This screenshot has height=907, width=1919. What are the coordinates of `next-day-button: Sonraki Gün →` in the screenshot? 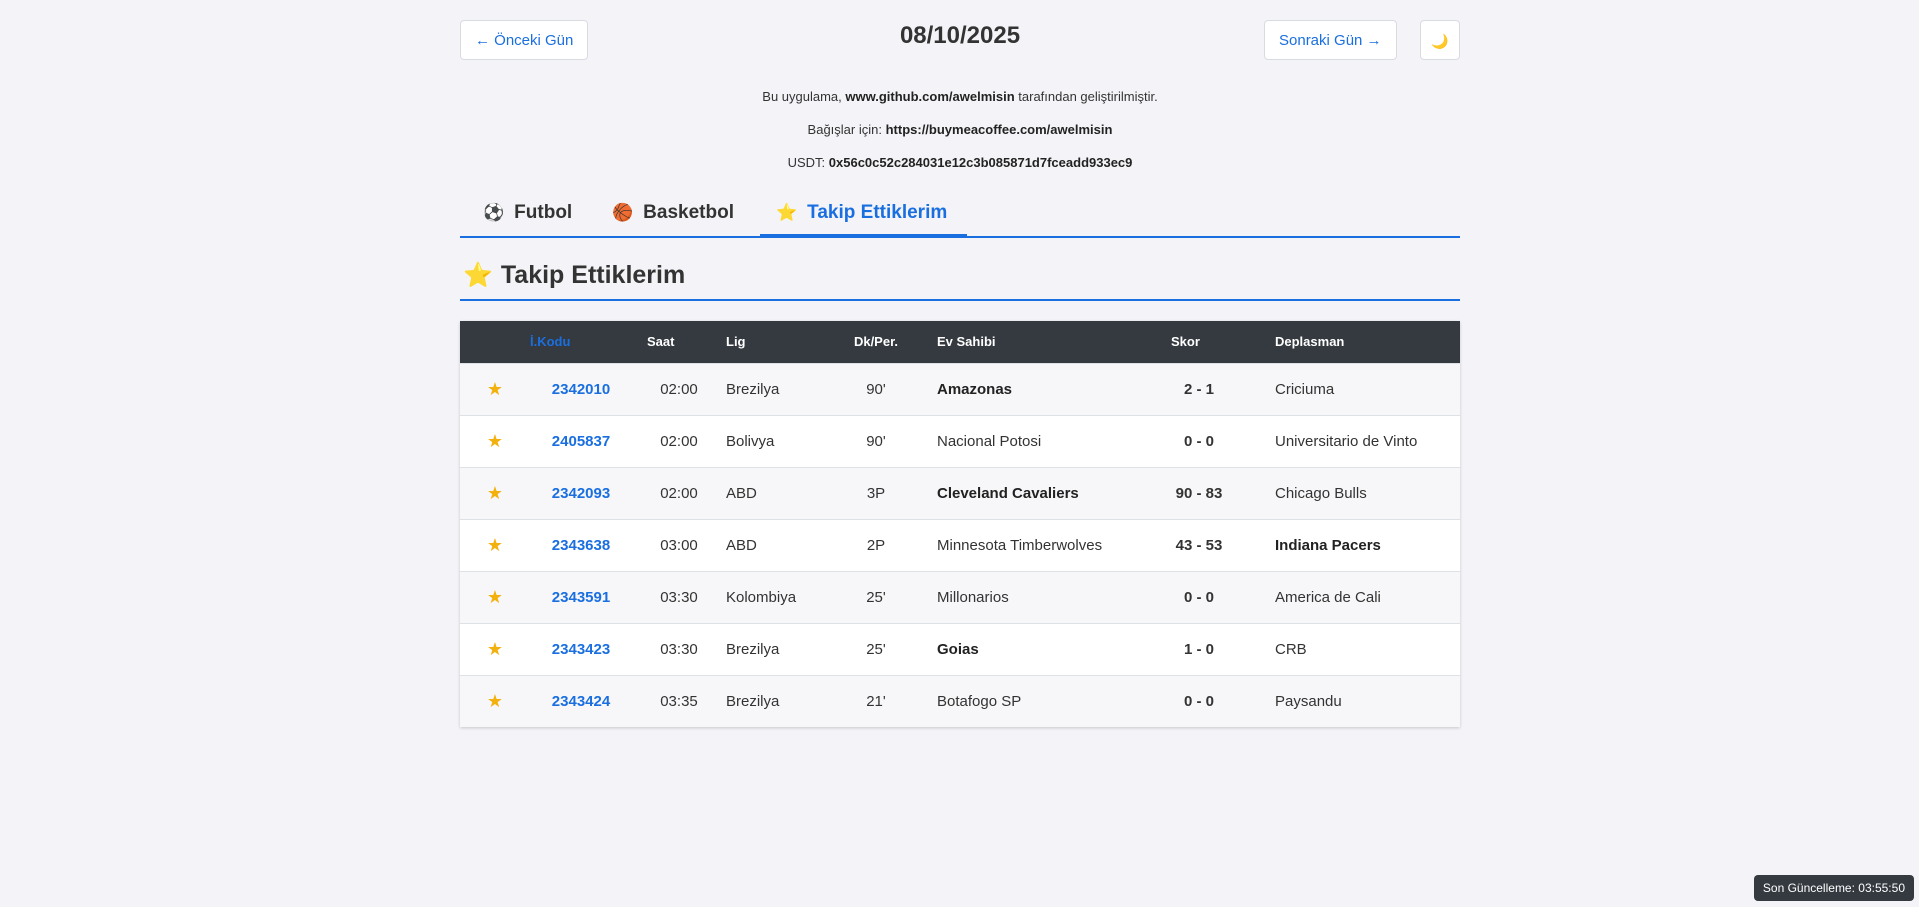 It's located at (1330, 40).